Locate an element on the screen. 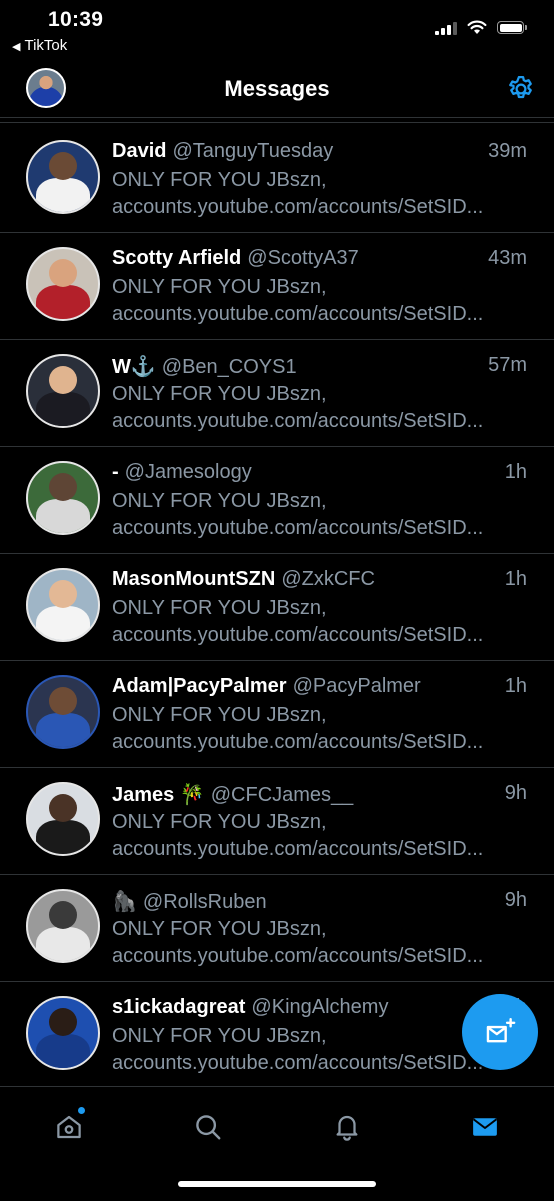 Image resolution: width=554 pixels, height=1201 pixels. conversation-header: W⚓ @Ben_COYS1 is located at coordinates (319, 366).